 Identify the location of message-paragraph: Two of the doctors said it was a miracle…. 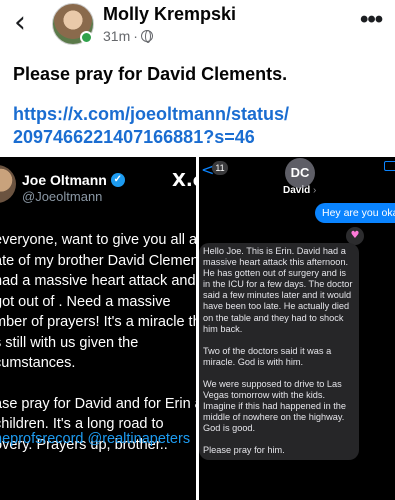
(267, 356).